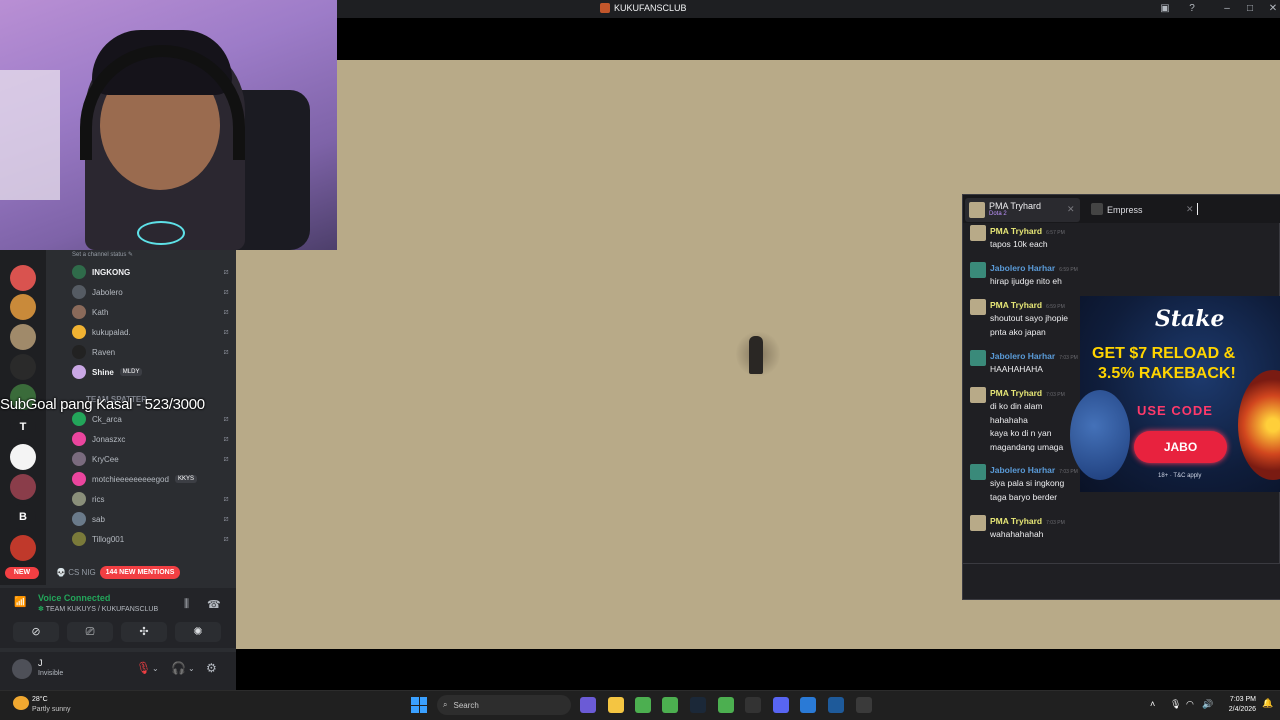  What do you see at coordinates (1273, 9) in the screenshot?
I see `close-button: ✕` at bounding box center [1273, 9].